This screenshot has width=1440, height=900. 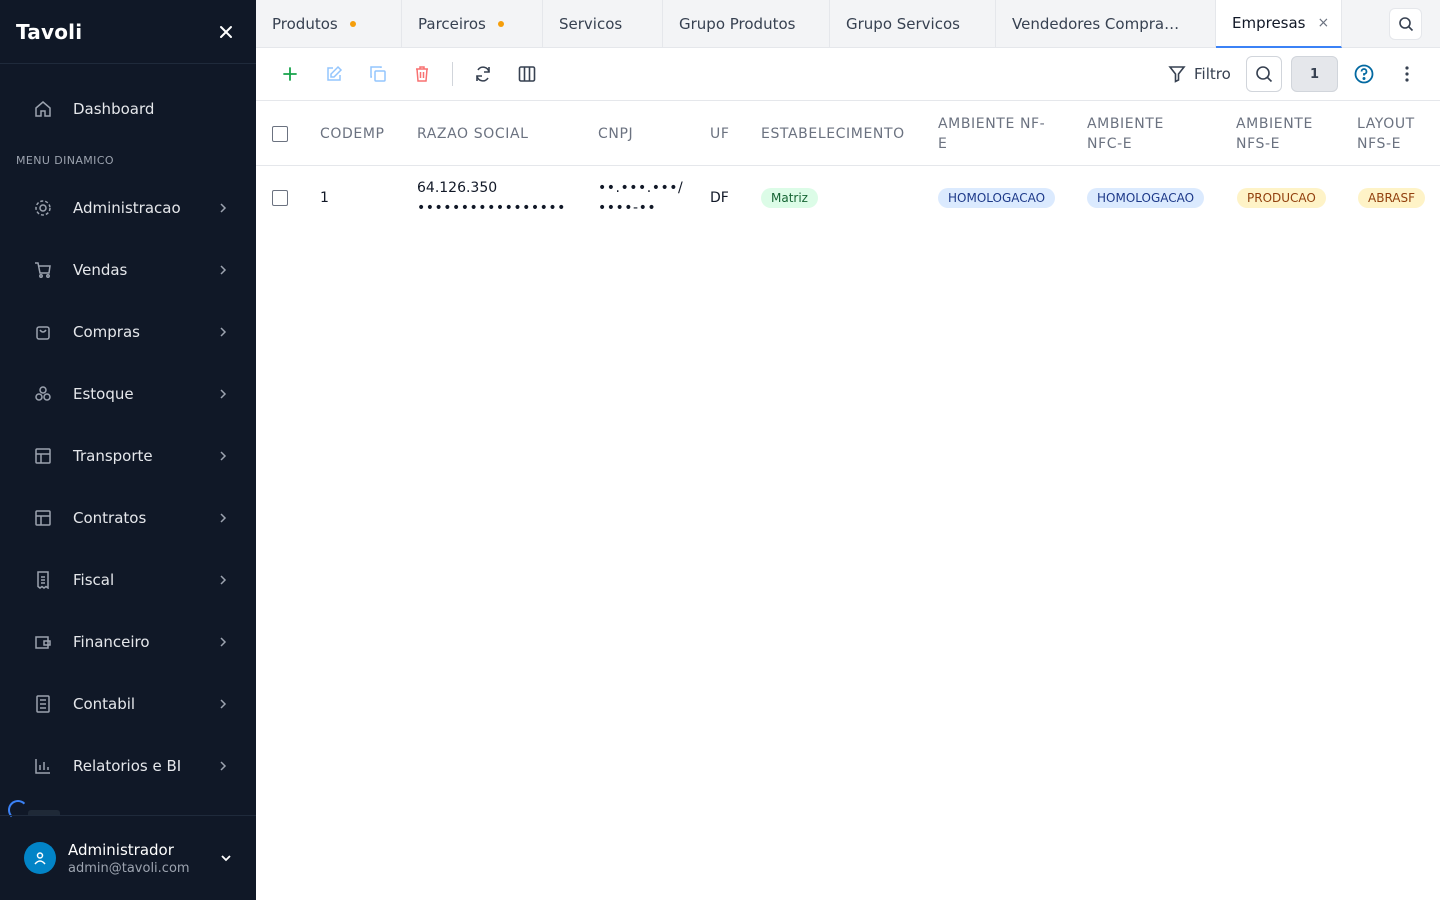 What do you see at coordinates (1291, 133) in the screenshot?
I see `column-header-ambiente-nfse: AMBIENTE NFS-E` at bounding box center [1291, 133].